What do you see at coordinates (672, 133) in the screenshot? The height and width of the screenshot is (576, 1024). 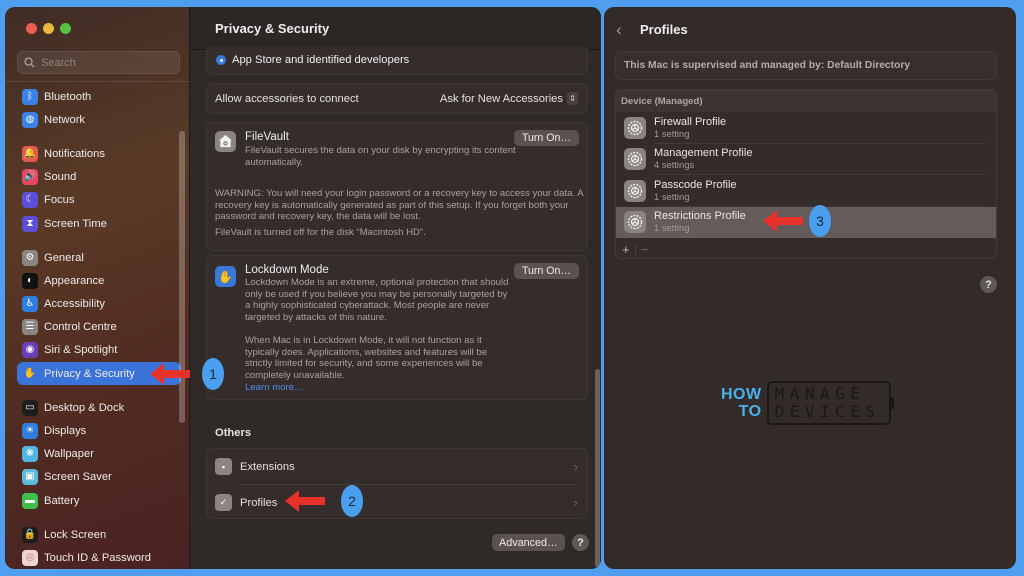 I see `profile-settings-count: 1 setting` at bounding box center [672, 133].